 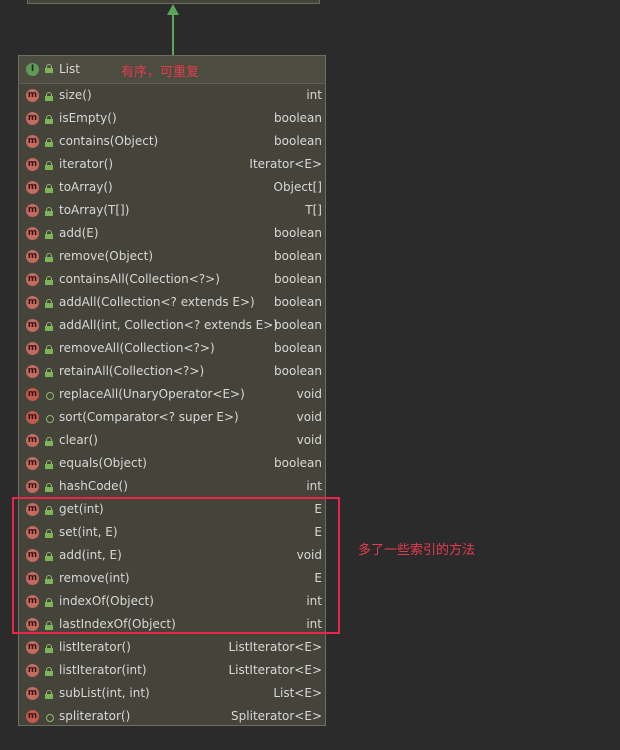 What do you see at coordinates (276, 716) in the screenshot?
I see `method-return-type: Spliterator<E>` at bounding box center [276, 716].